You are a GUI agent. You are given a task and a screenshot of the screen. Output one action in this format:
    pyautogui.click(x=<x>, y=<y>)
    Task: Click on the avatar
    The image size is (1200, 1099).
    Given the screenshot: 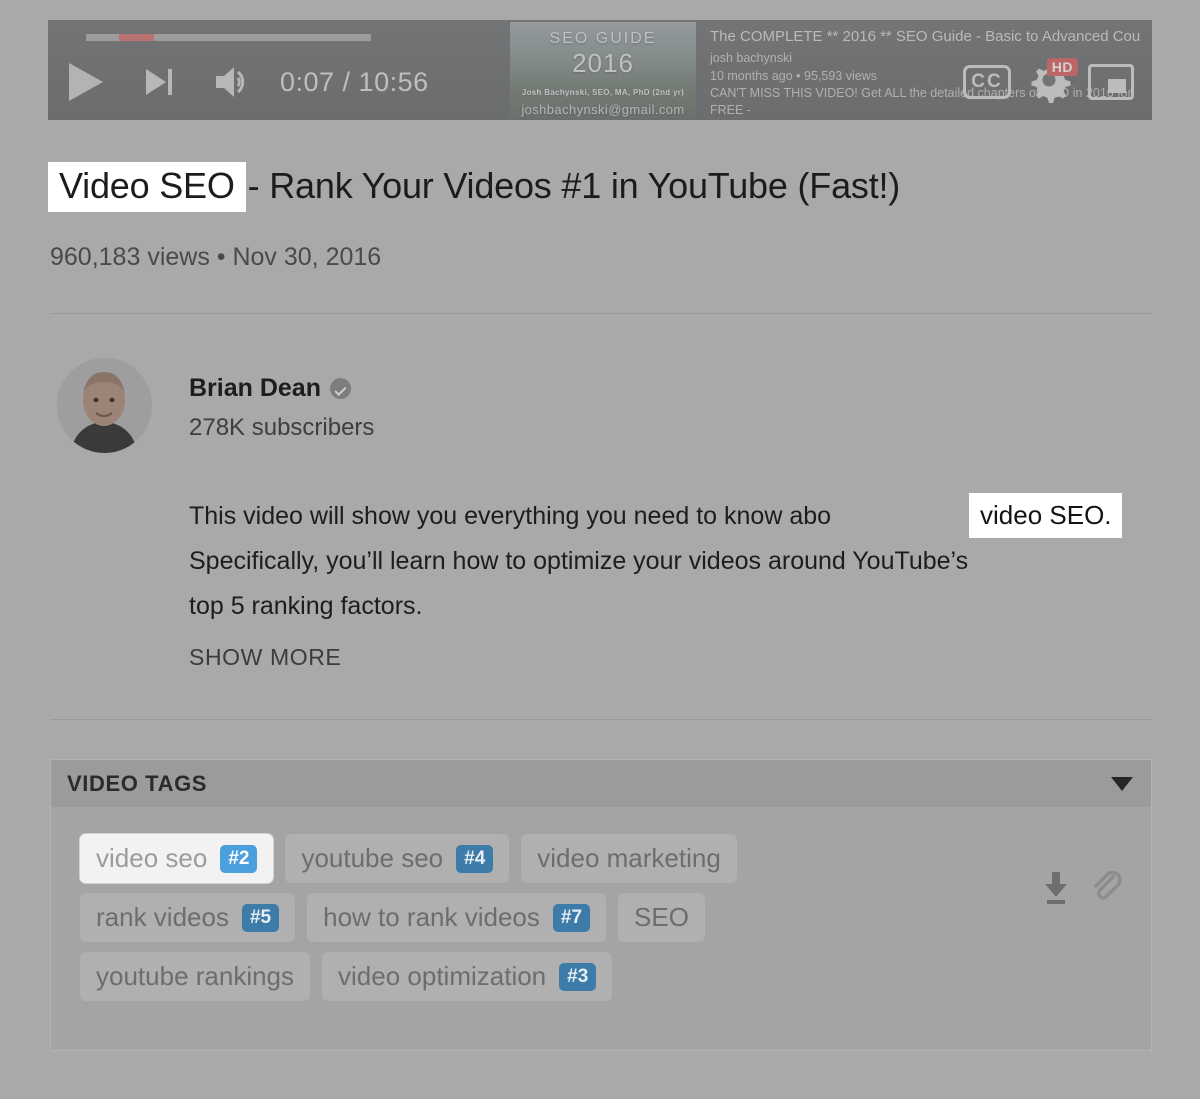 What is the action you would take?
    pyautogui.click(x=104, y=405)
    